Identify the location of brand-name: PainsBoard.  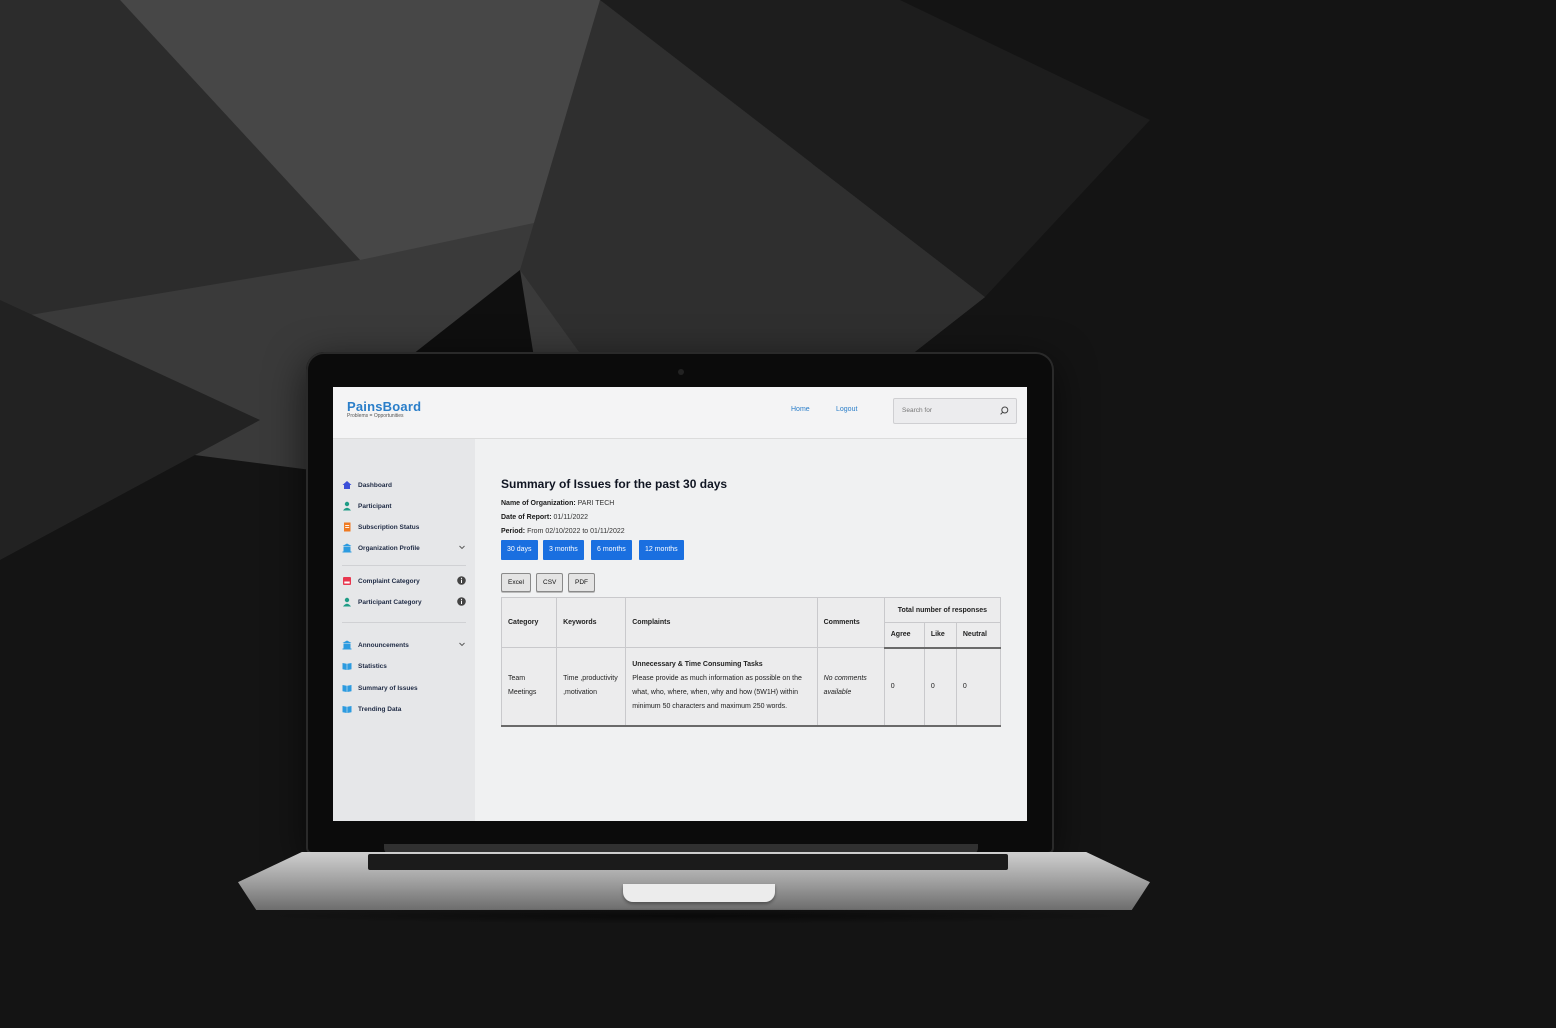
(384, 406).